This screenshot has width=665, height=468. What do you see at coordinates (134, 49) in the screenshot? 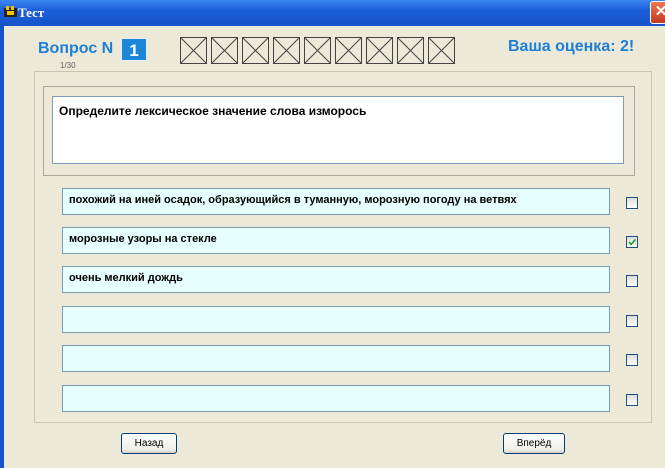
I see `question-number: 1` at bounding box center [134, 49].